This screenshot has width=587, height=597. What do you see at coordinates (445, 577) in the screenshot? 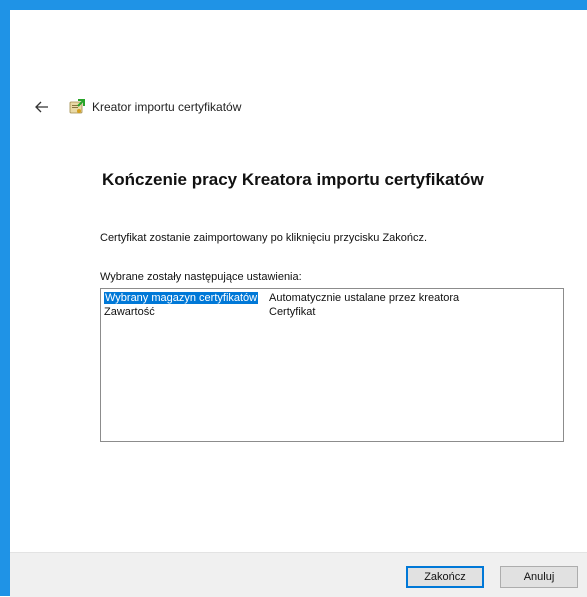
I see `finish-button: Zakończ` at bounding box center [445, 577].